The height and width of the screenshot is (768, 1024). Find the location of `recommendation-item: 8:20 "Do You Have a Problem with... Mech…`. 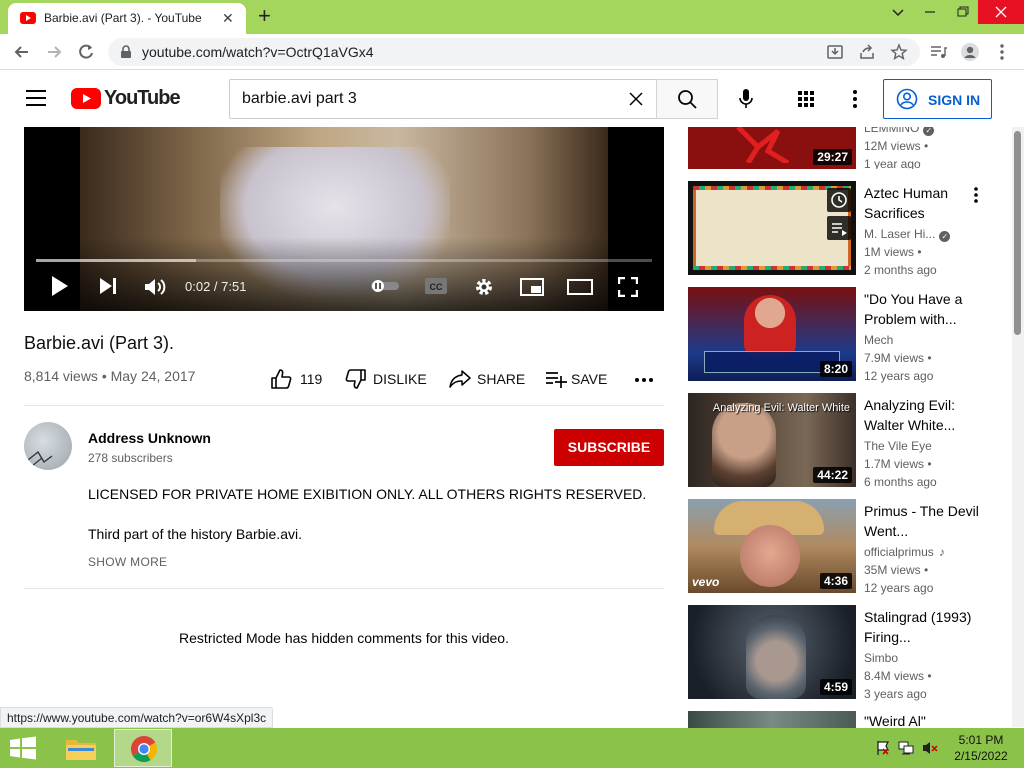

recommendation-item: 8:20 "Do You Have a Problem with... Mech… is located at coordinates (848, 335).